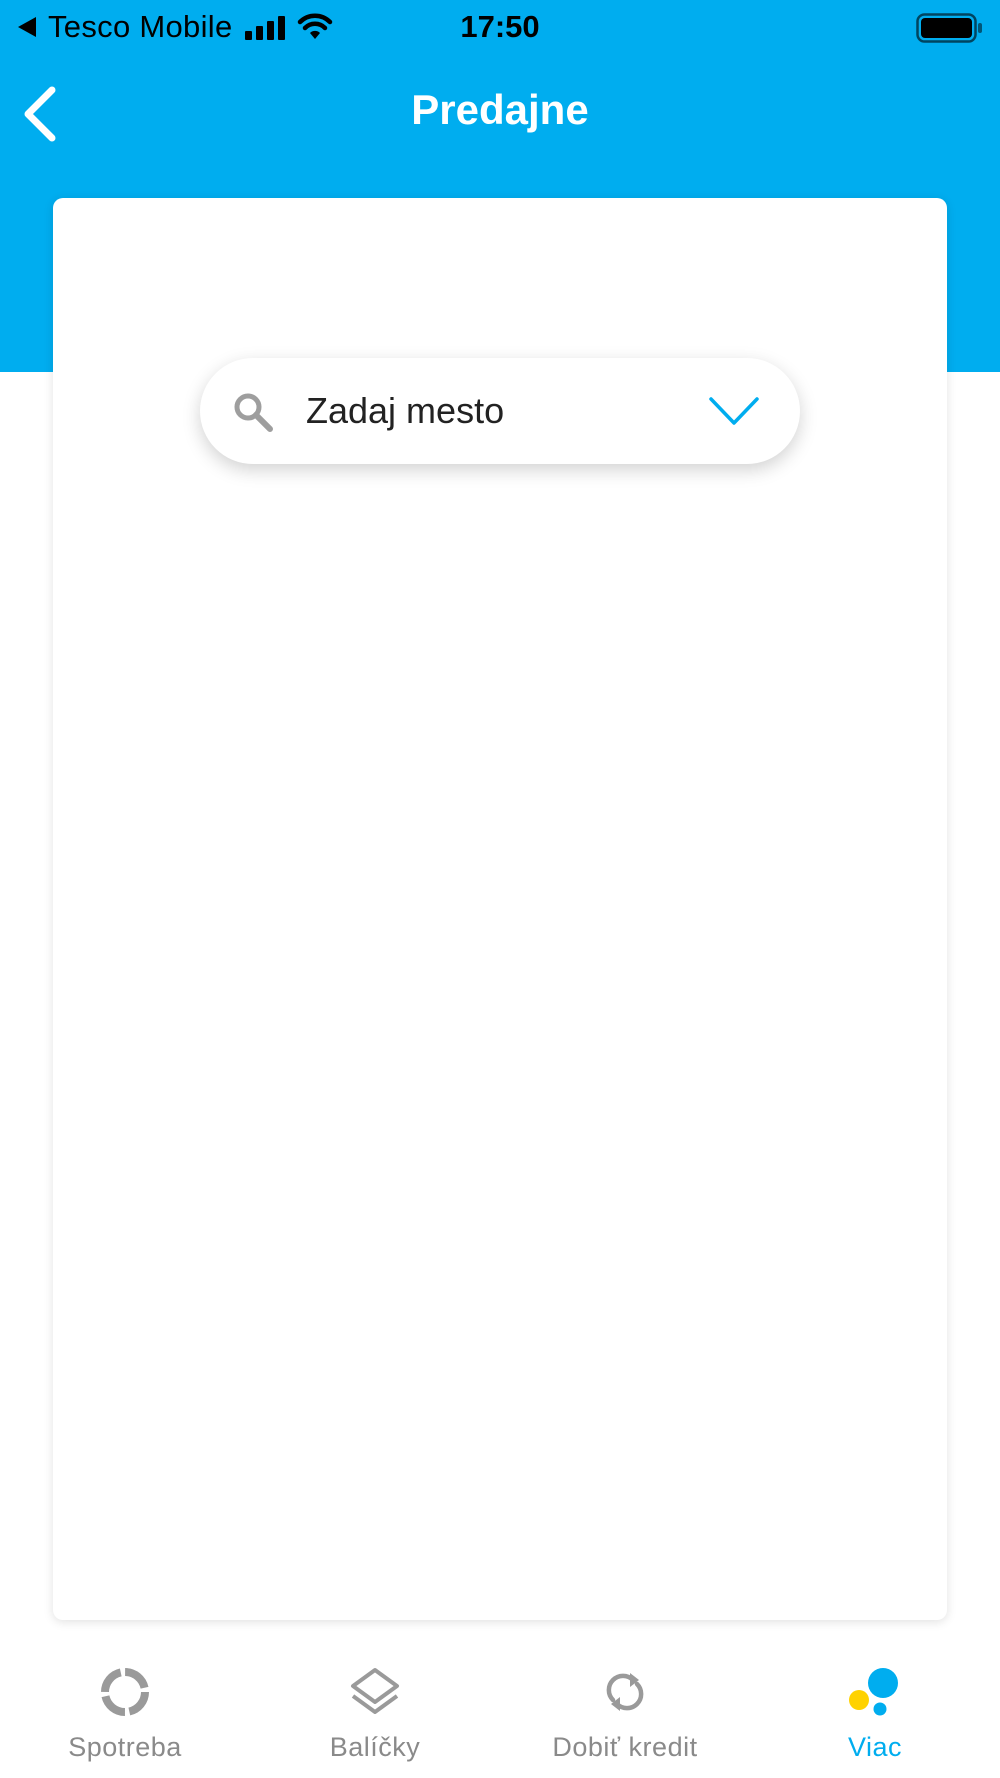  Describe the element at coordinates (625, 1747) in the screenshot. I see `tab-label: Dobiť kredit` at that location.